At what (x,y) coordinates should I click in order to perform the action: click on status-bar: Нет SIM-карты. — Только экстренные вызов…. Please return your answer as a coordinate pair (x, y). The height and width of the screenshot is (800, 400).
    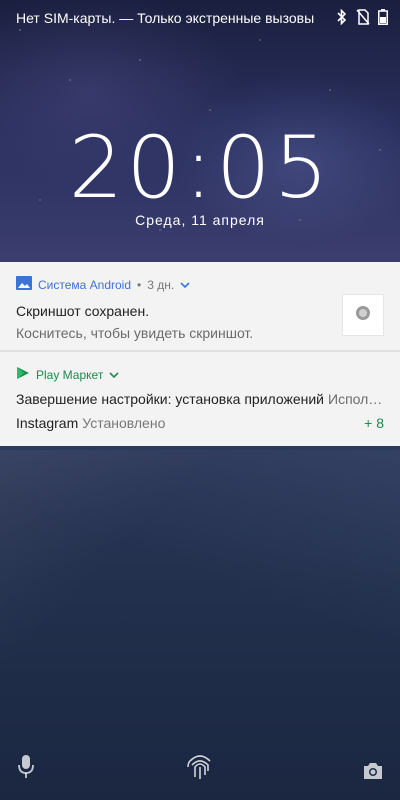
    Looking at the image, I should click on (200, 18).